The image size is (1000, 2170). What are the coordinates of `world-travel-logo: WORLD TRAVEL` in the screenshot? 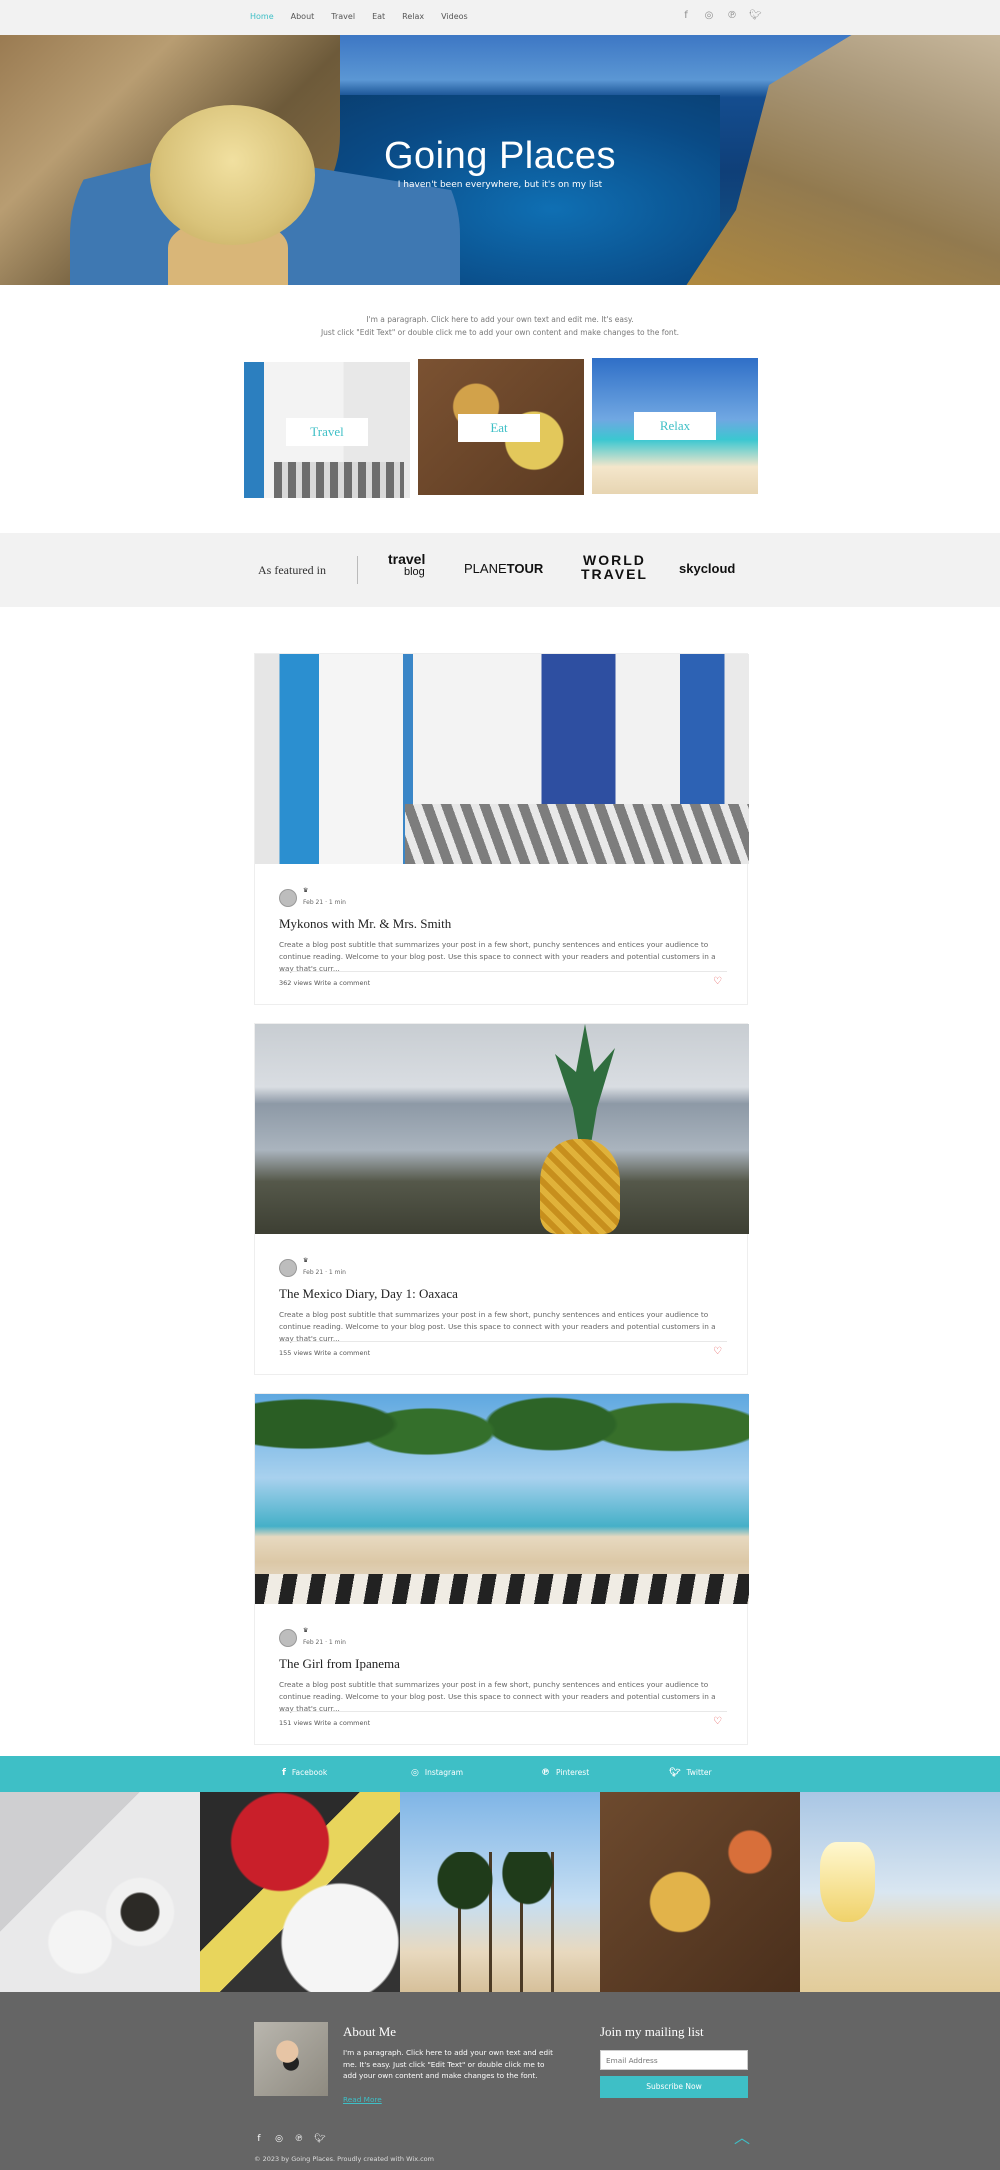 It's located at (614, 567).